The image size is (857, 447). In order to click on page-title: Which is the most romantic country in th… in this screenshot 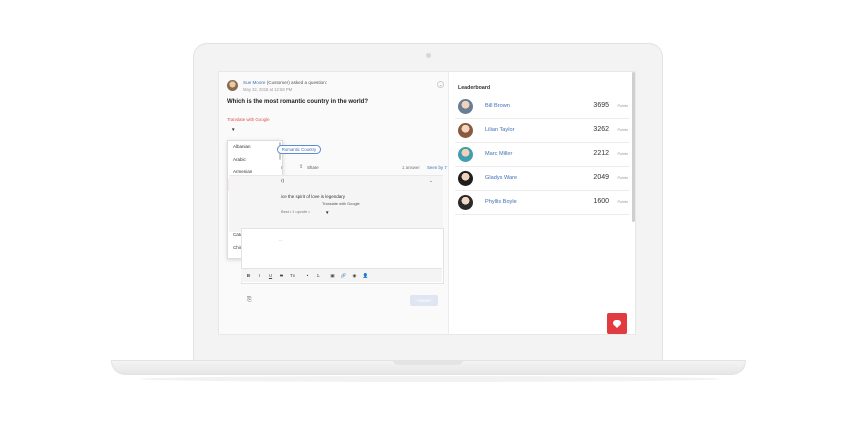, I will do `click(298, 102)`.